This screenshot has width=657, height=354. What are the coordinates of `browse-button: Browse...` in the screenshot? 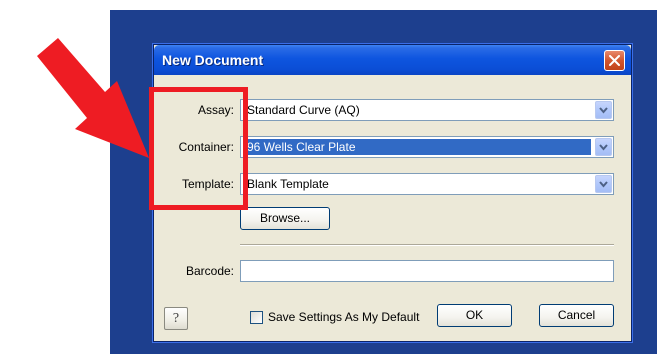 It's located at (285, 218).